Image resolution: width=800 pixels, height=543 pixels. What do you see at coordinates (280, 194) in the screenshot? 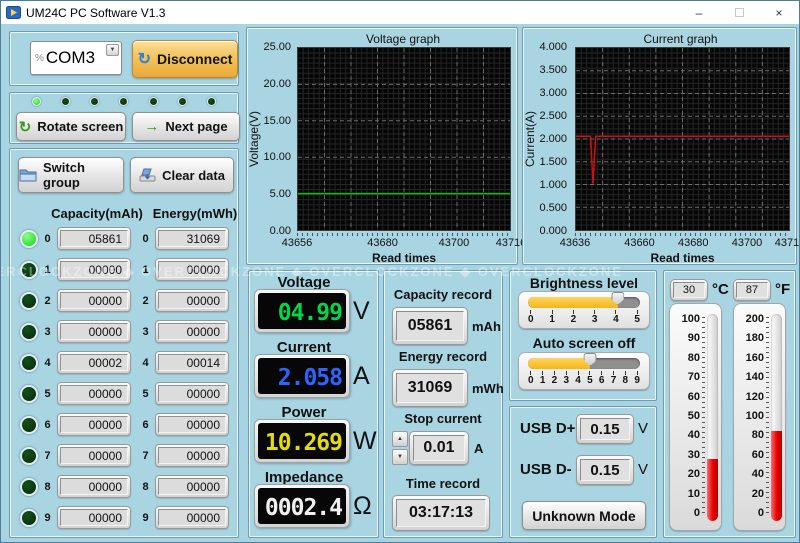
I see `y-tick-label: 5.00` at bounding box center [280, 194].